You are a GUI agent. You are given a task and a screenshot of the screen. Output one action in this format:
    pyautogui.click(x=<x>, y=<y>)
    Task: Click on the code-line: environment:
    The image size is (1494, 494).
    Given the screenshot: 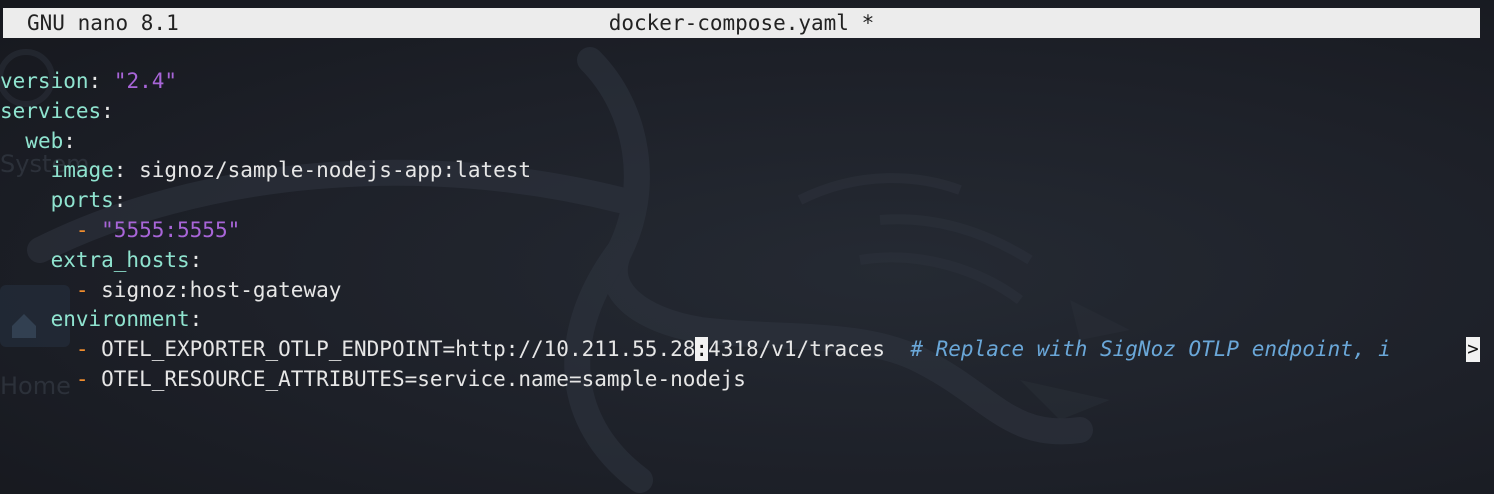 What is the action you would take?
    pyautogui.click(x=745, y=320)
    